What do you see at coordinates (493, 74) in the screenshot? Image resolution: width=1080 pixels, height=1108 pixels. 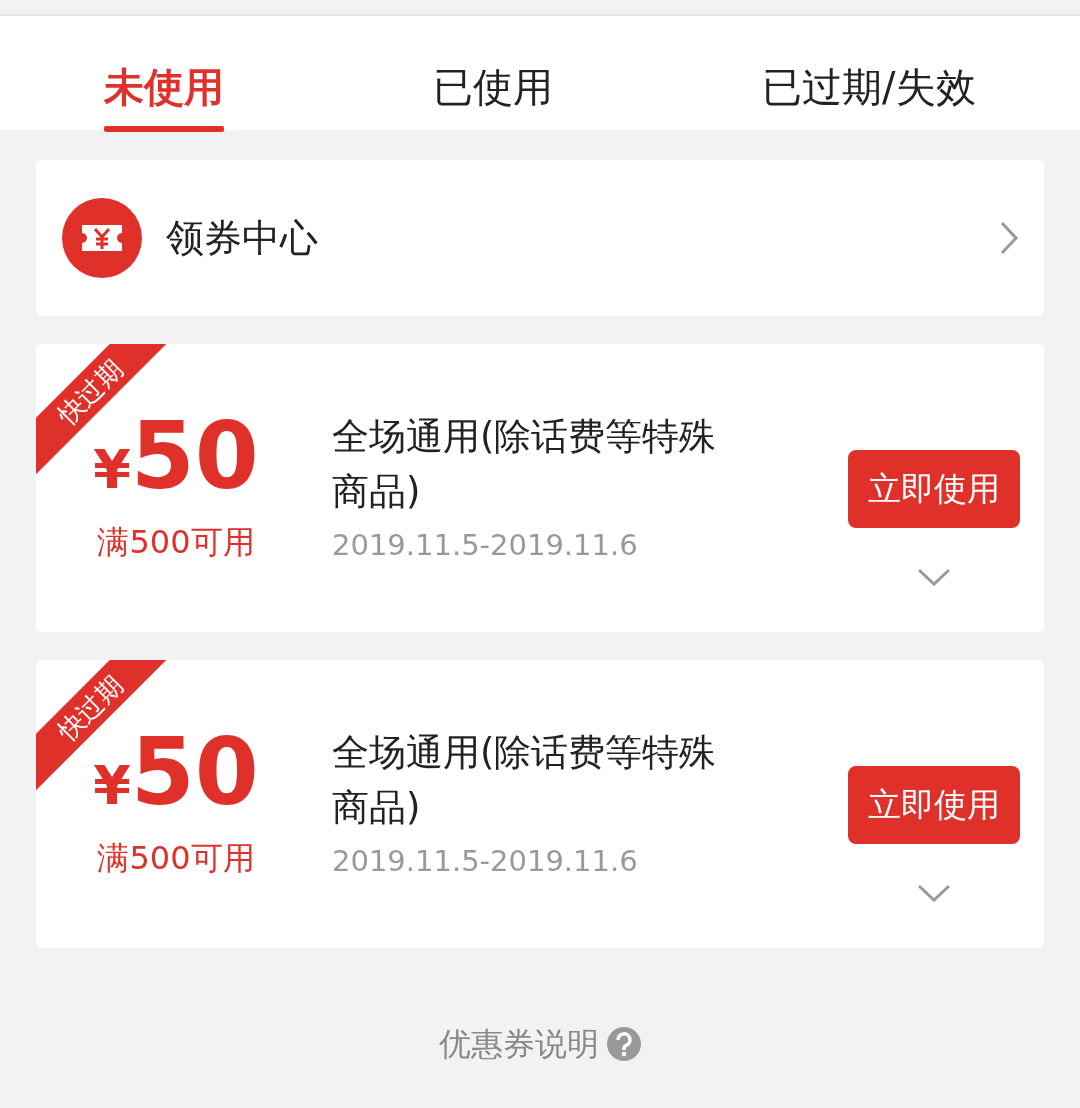 I see `tab: 已使用` at bounding box center [493, 74].